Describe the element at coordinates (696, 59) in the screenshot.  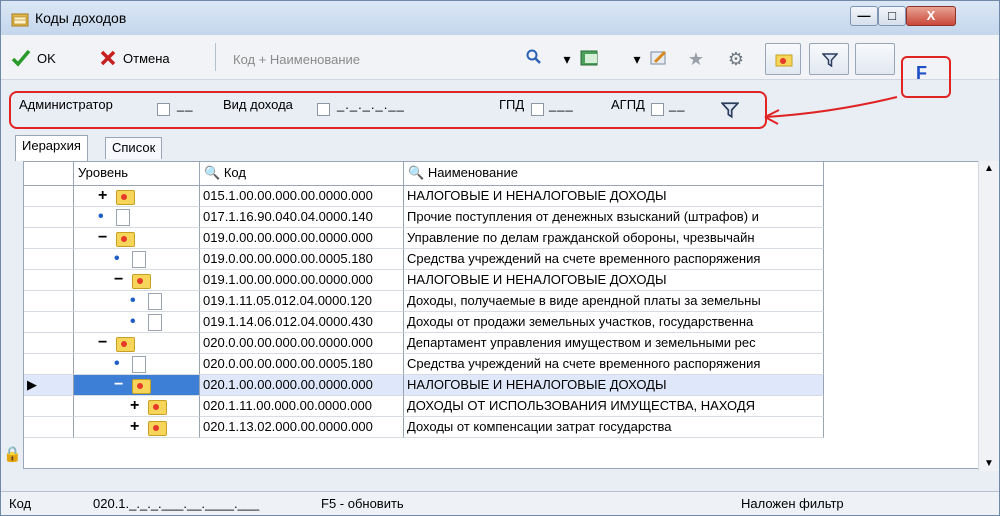
I see `star-icon: ★` at that location.